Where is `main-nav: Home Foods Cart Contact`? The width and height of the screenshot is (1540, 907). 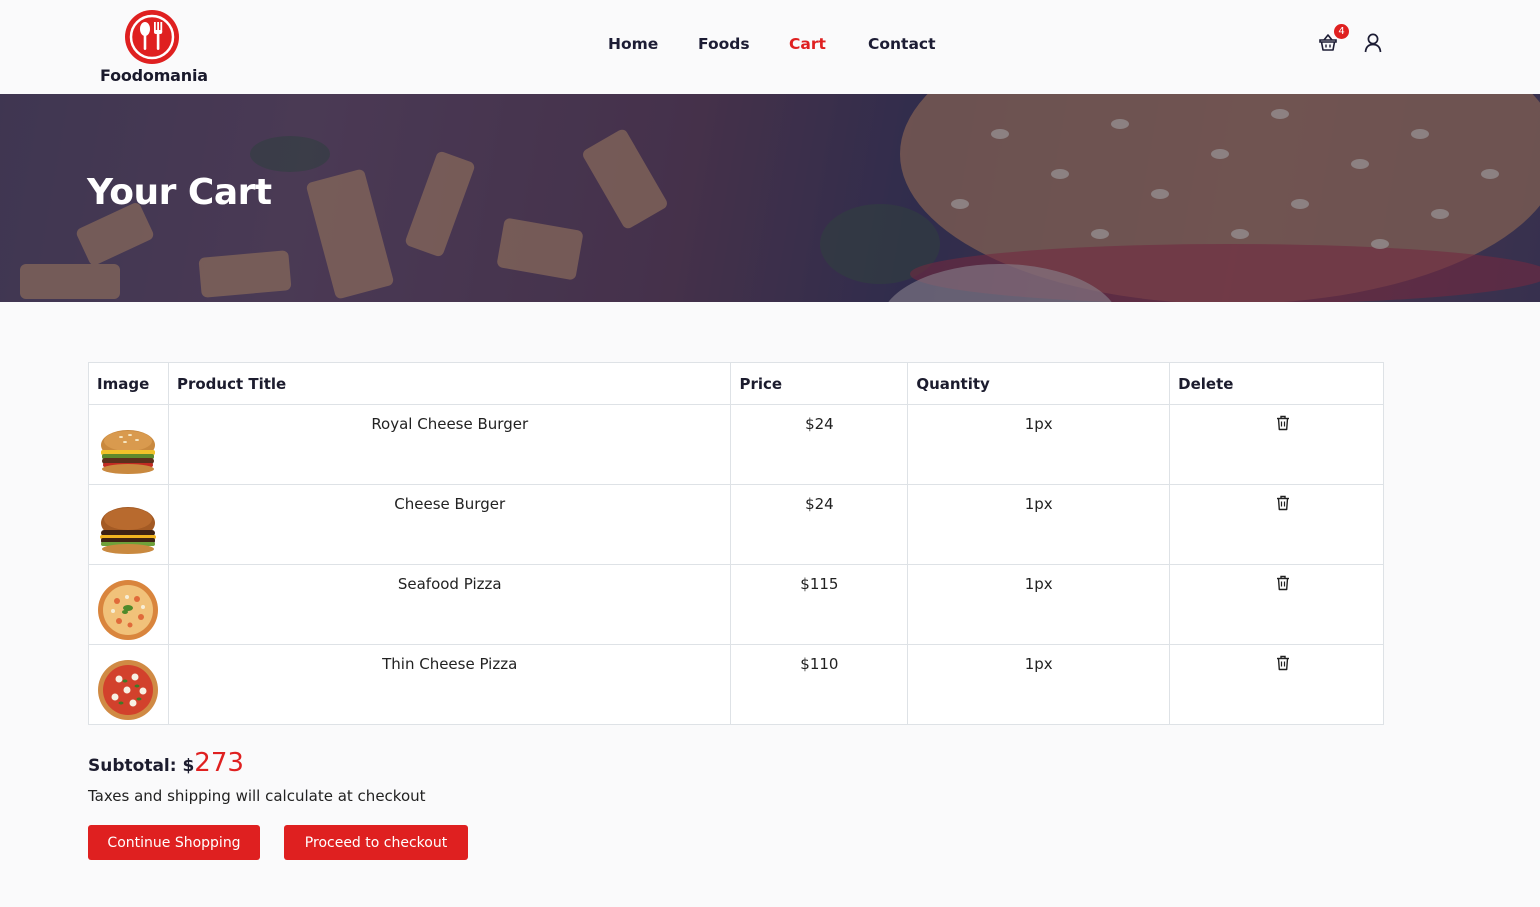 main-nav: Home Foods Cart Contact is located at coordinates (770, 46).